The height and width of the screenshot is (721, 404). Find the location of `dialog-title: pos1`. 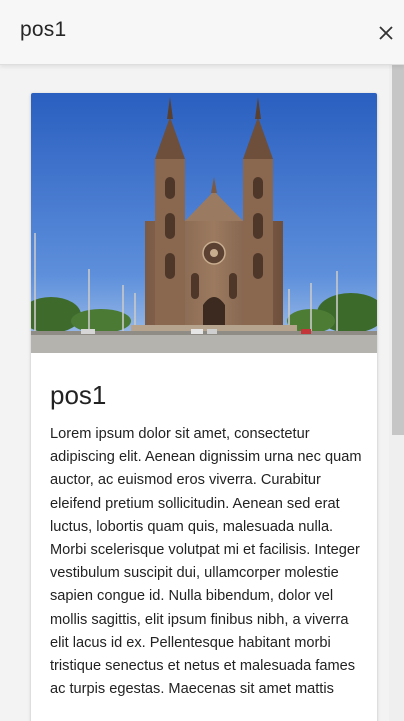

dialog-title: pos1 is located at coordinates (43, 29).